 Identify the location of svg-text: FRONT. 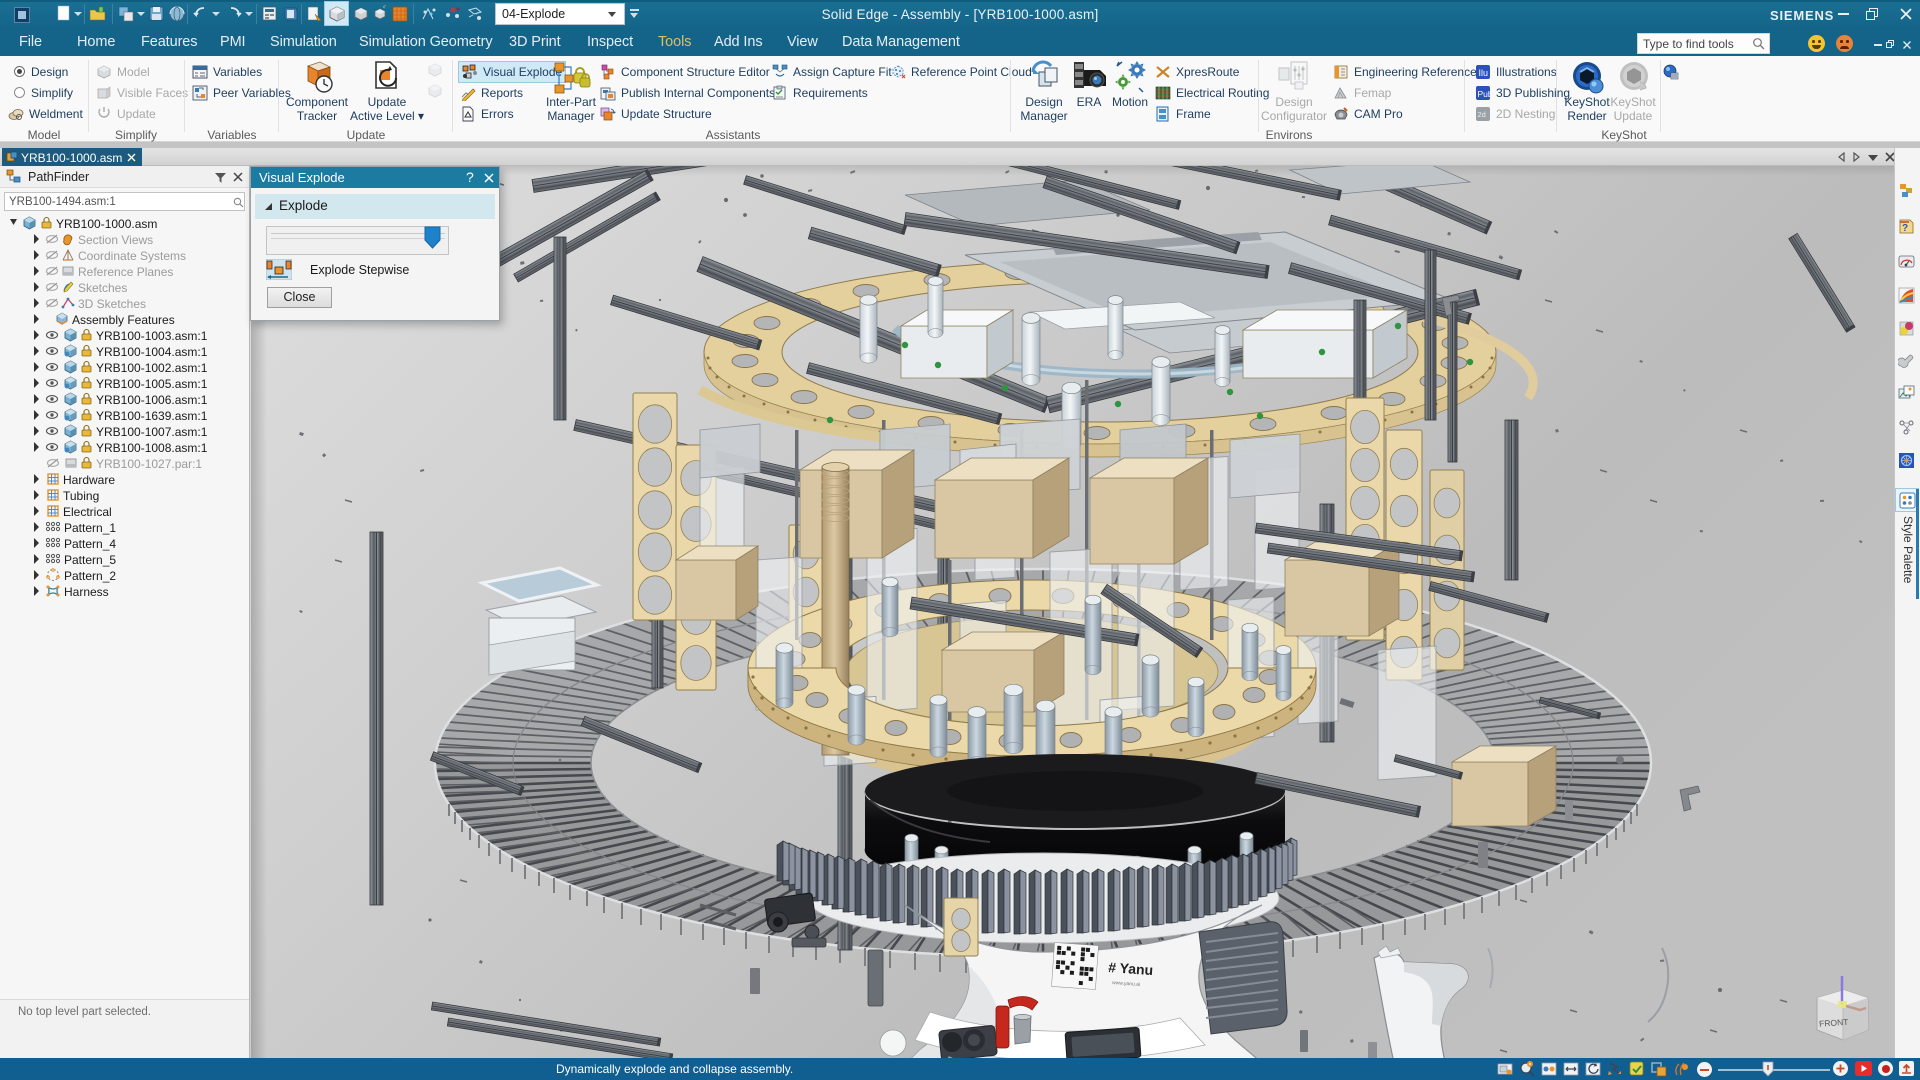
(1834, 1023).